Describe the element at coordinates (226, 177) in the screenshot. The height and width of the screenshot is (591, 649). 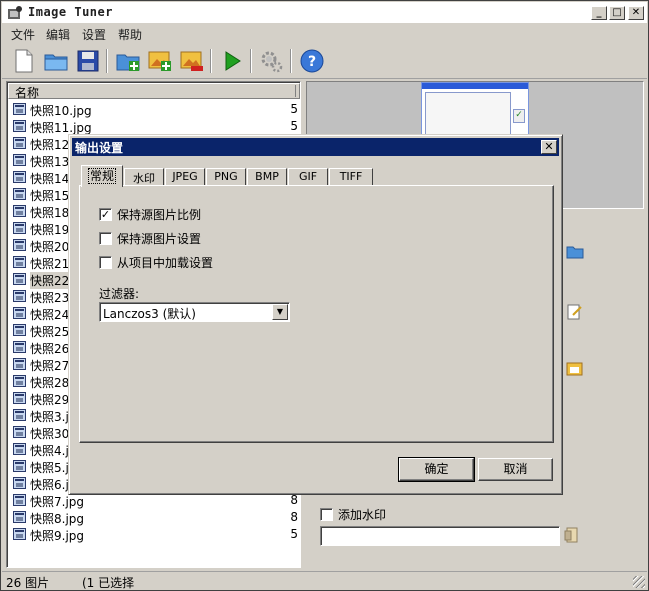
I see `tab-png: PNG` at that location.